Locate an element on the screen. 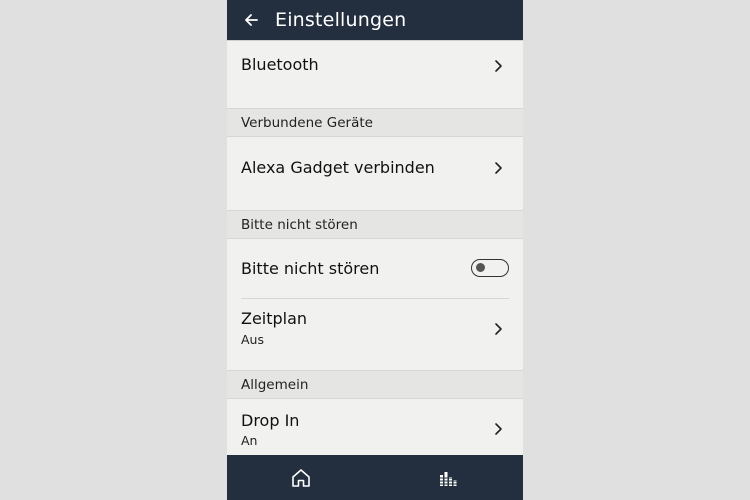 This screenshot has height=500, width=750. section-title: Allgemein is located at coordinates (275, 385).